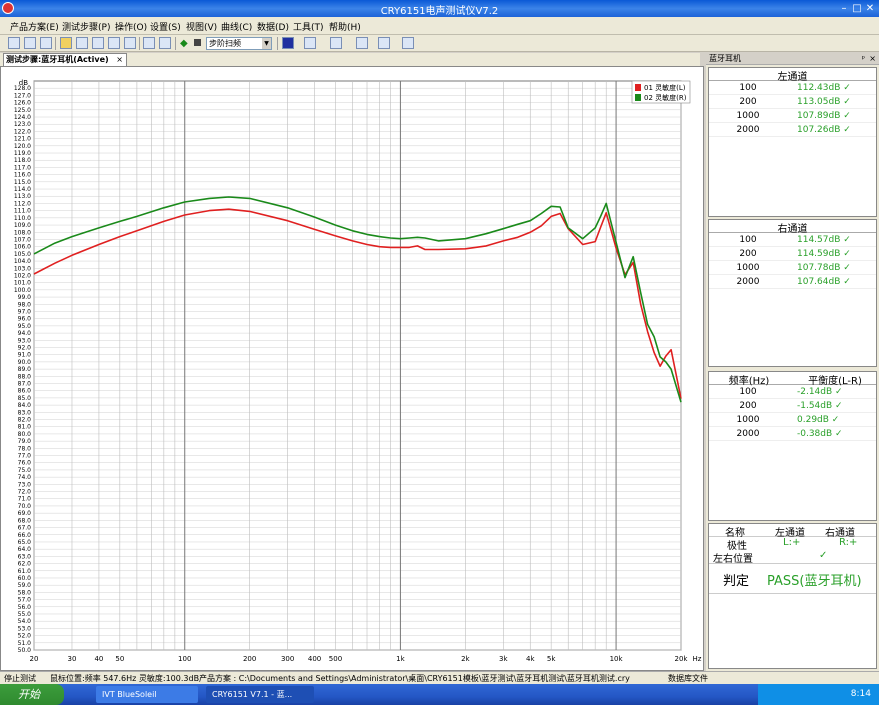  What do you see at coordinates (25, 441) in the screenshot?
I see `y-tick-label: 79.0` at bounding box center [25, 441].